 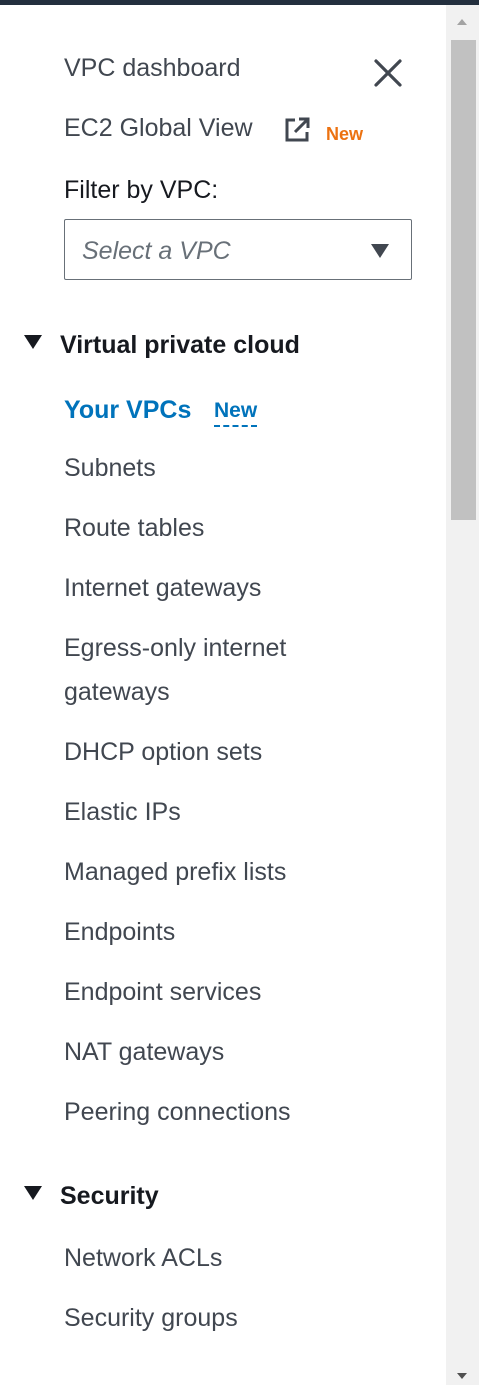 What do you see at coordinates (175, 648) in the screenshot?
I see `nav-item-egress-only-internet-gateways: Egress-only internet` at bounding box center [175, 648].